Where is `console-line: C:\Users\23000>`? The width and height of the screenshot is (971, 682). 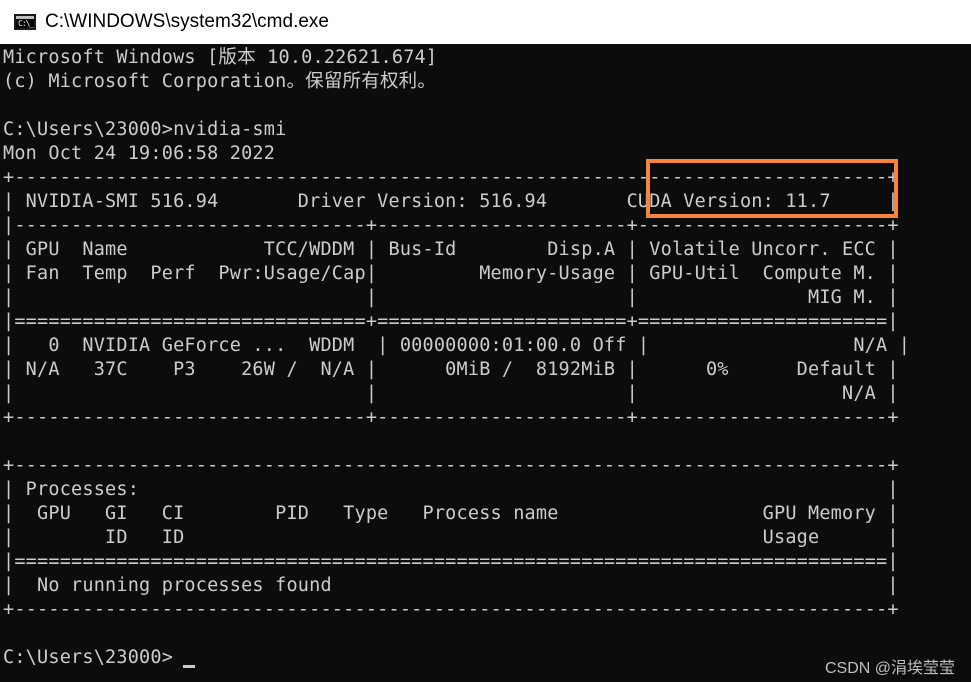
console-line: C:\Users\23000> is located at coordinates (88, 657).